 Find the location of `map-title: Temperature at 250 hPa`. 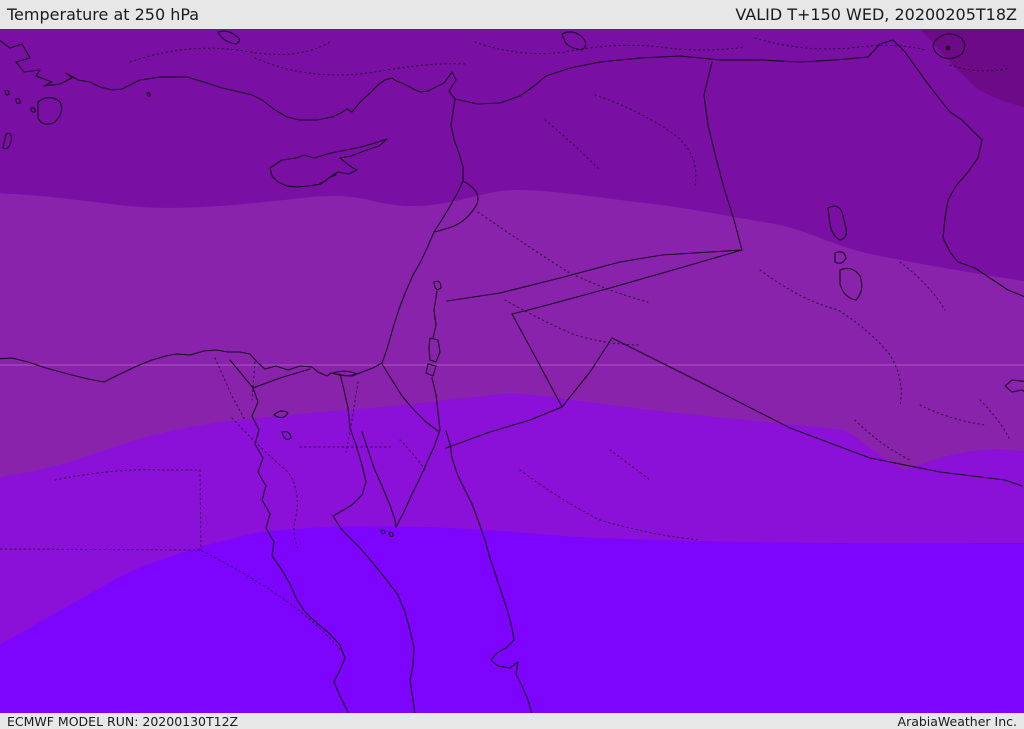

map-title: Temperature at 250 hPa is located at coordinates (103, 14).